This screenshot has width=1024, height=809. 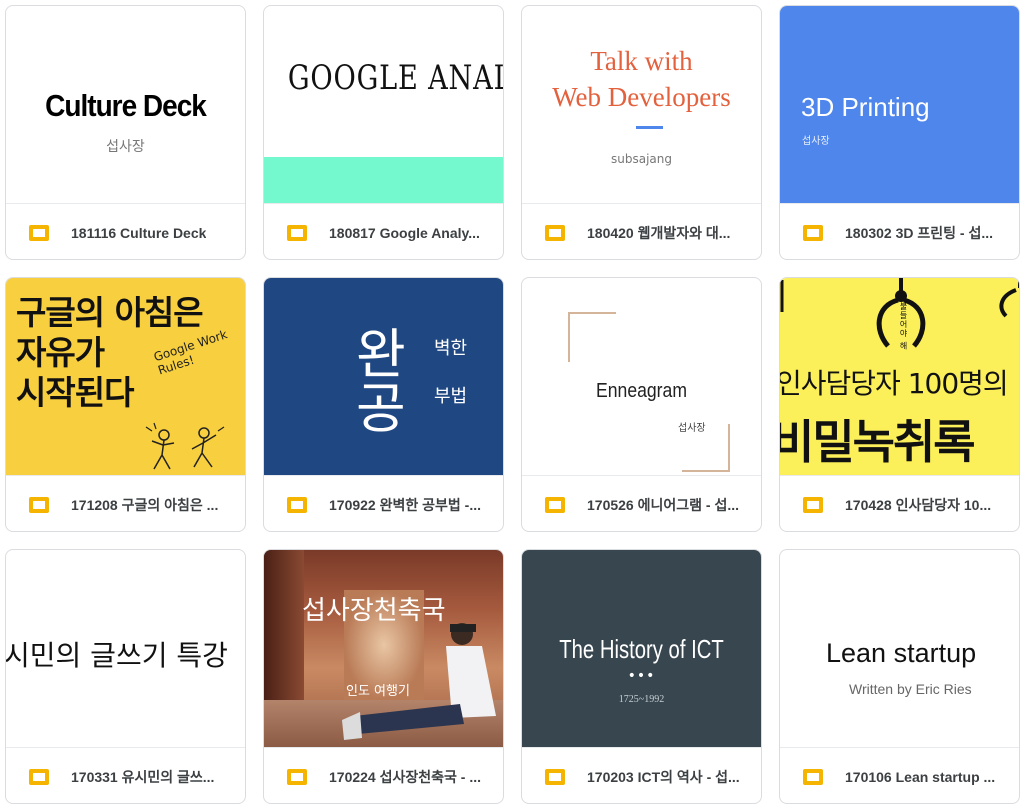 I want to click on thumbnail: Lean startup Written by Eric Ries, so click(x=899, y=649).